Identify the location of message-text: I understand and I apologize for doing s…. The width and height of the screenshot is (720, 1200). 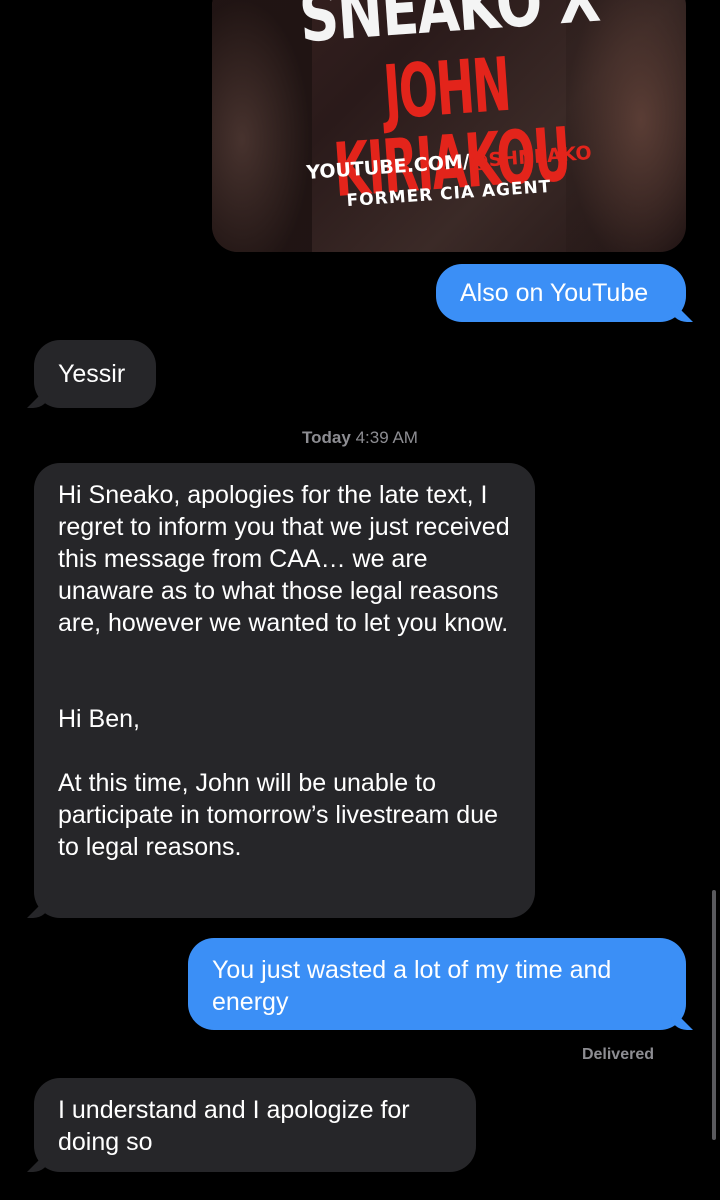
(234, 1126).